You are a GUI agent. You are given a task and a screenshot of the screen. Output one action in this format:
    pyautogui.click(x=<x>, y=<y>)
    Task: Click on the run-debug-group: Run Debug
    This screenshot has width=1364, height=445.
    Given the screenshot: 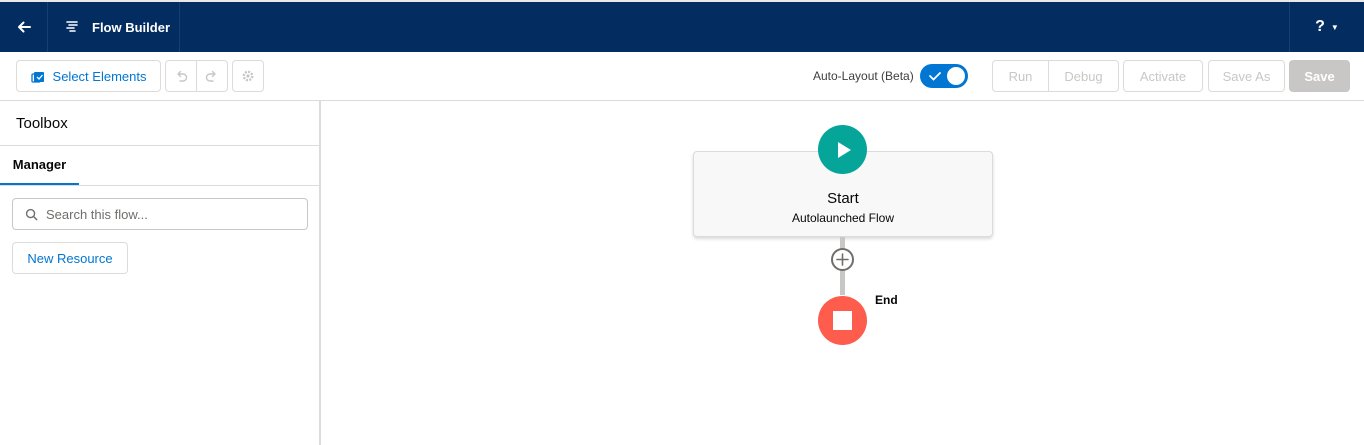 What is the action you would take?
    pyautogui.click(x=1055, y=76)
    